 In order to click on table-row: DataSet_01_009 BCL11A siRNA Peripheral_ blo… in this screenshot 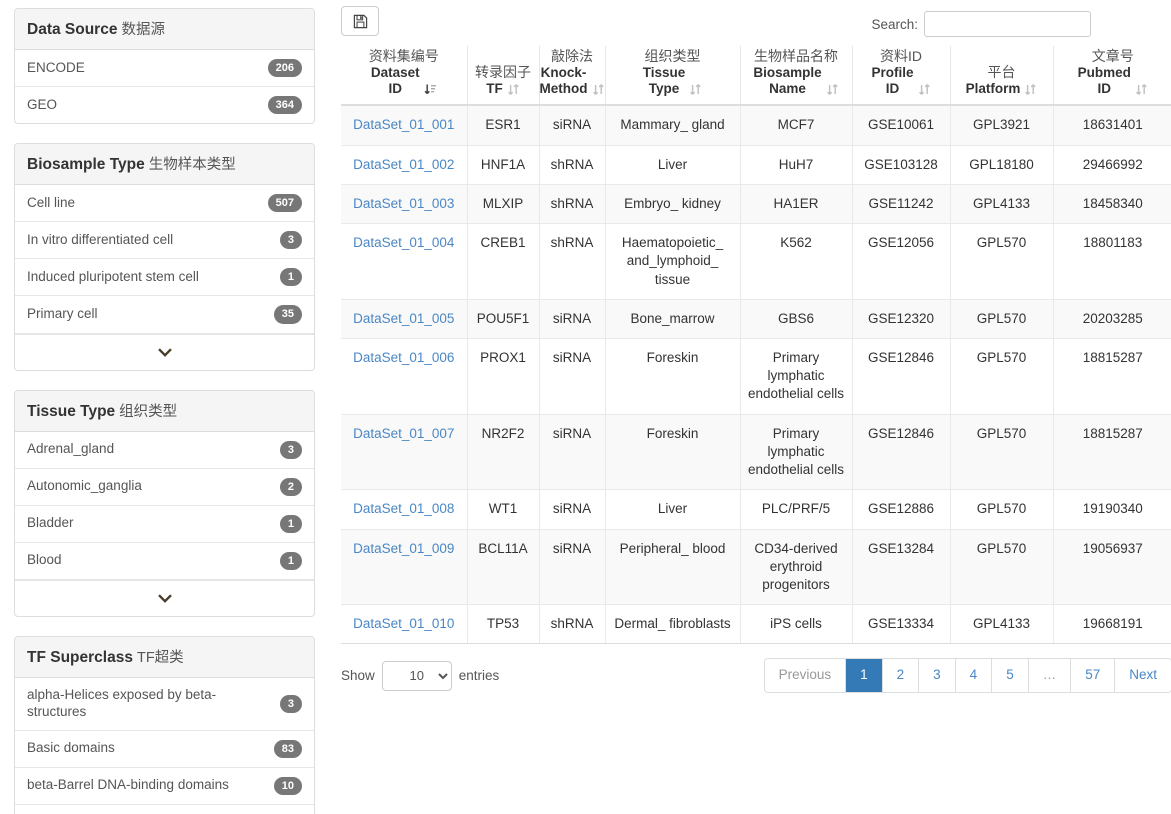, I will do `click(756, 567)`.